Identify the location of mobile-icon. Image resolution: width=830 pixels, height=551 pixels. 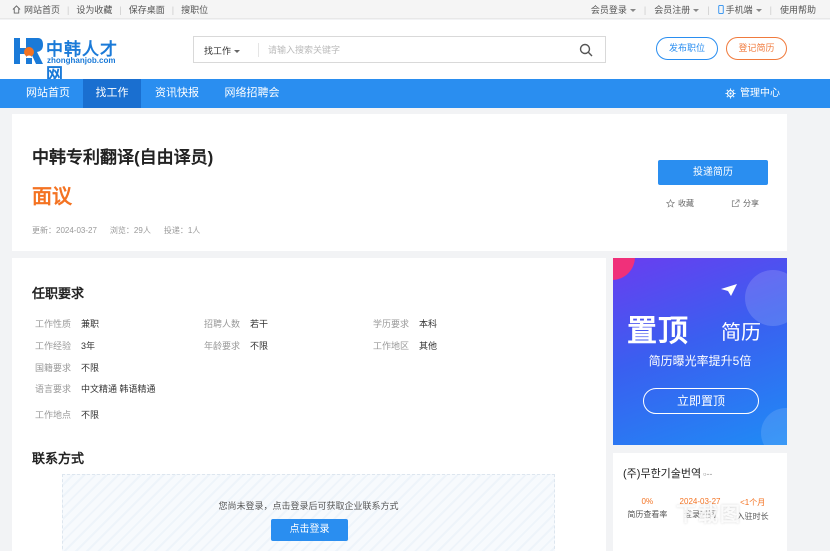
(720, 9).